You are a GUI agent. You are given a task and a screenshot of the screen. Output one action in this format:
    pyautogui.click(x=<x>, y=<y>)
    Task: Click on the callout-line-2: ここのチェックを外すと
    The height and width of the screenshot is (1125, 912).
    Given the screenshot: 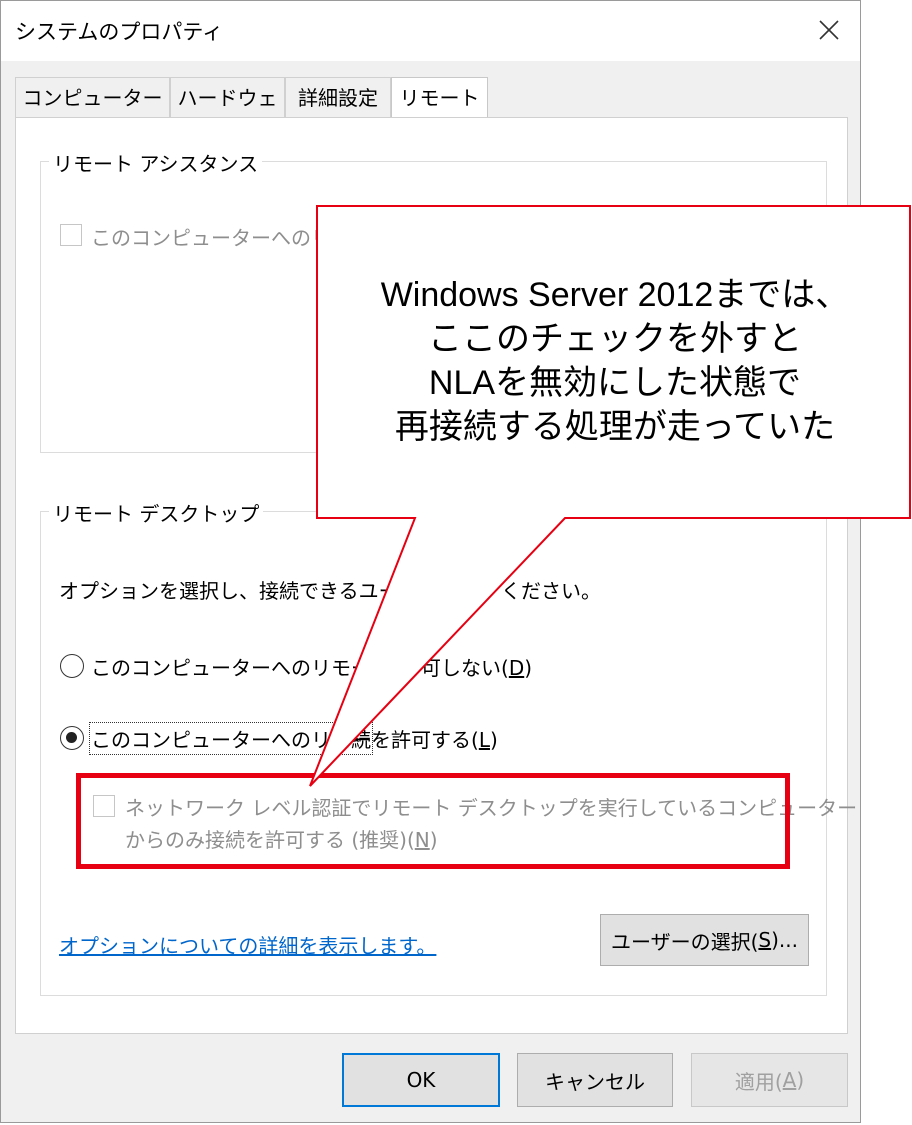 What is the action you would take?
    pyautogui.click(x=615, y=339)
    